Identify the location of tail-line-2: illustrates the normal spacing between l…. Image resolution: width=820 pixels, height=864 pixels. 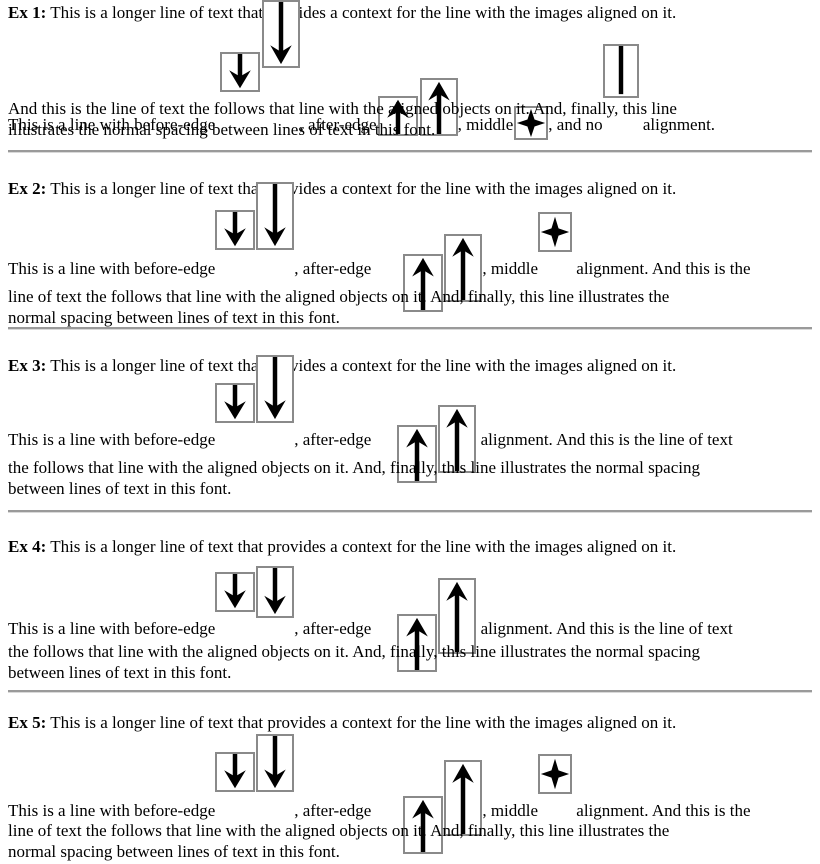
(222, 129).